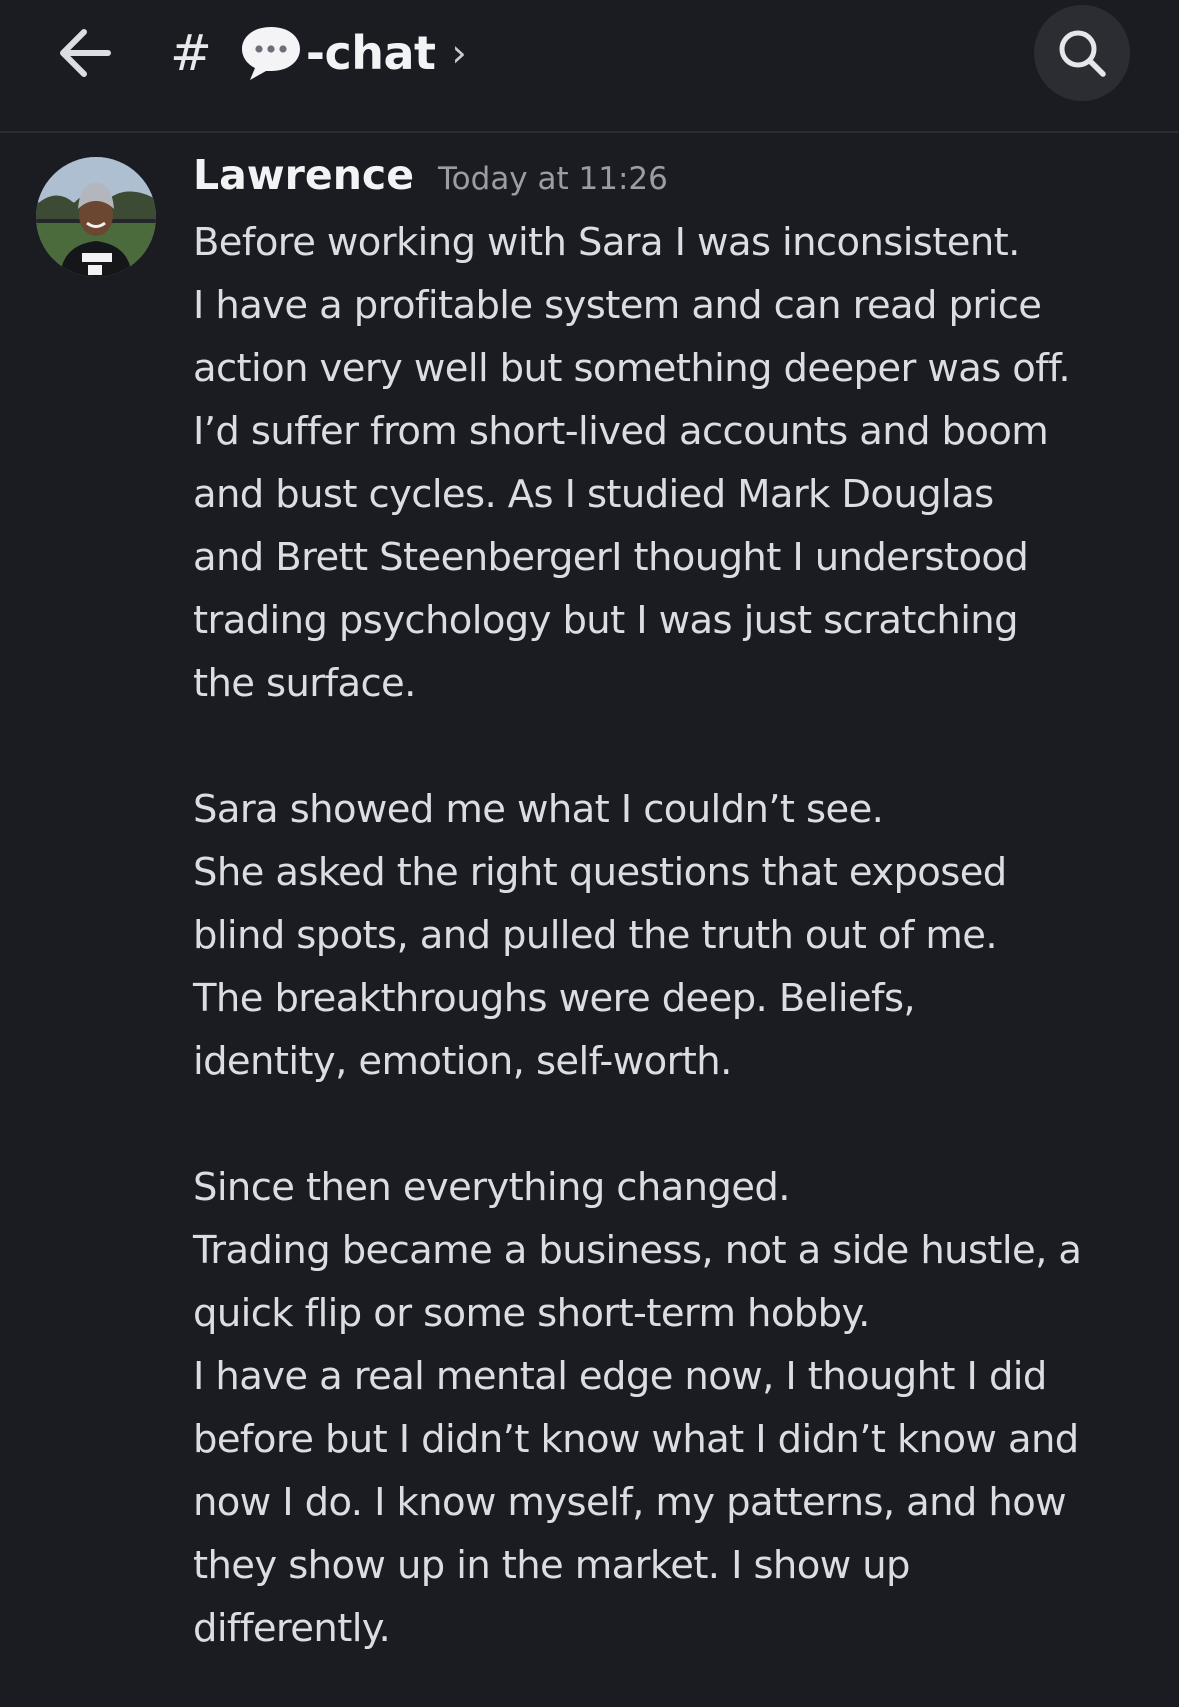 This screenshot has height=1707, width=1179. What do you see at coordinates (459, 53) in the screenshot?
I see `chevron-right-icon: ›` at bounding box center [459, 53].